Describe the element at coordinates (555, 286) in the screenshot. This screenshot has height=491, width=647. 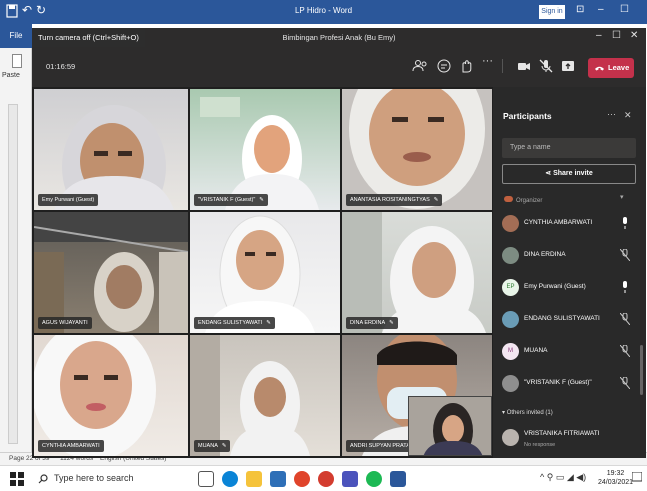
I see `participant-name: Emy Purwani (Guest)` at that location.